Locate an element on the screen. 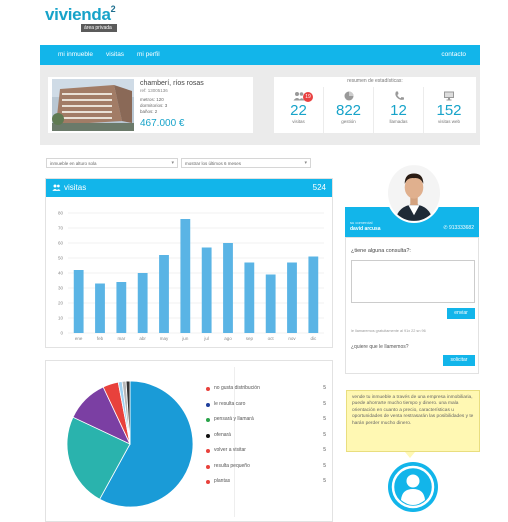 This screenshot has width=508, height=522. stat-visitas-web-value: 152 is located at coordinates (449, 110).